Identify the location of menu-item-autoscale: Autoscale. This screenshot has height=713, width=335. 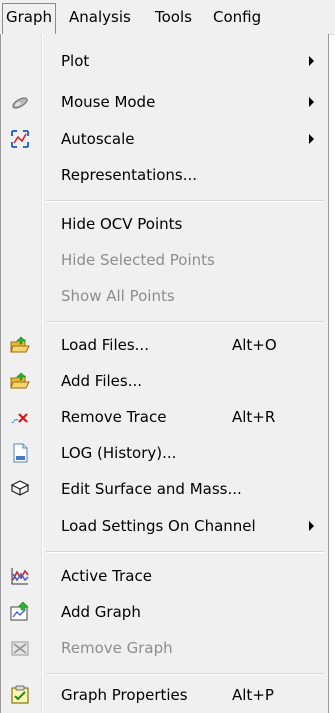
(163, 139).